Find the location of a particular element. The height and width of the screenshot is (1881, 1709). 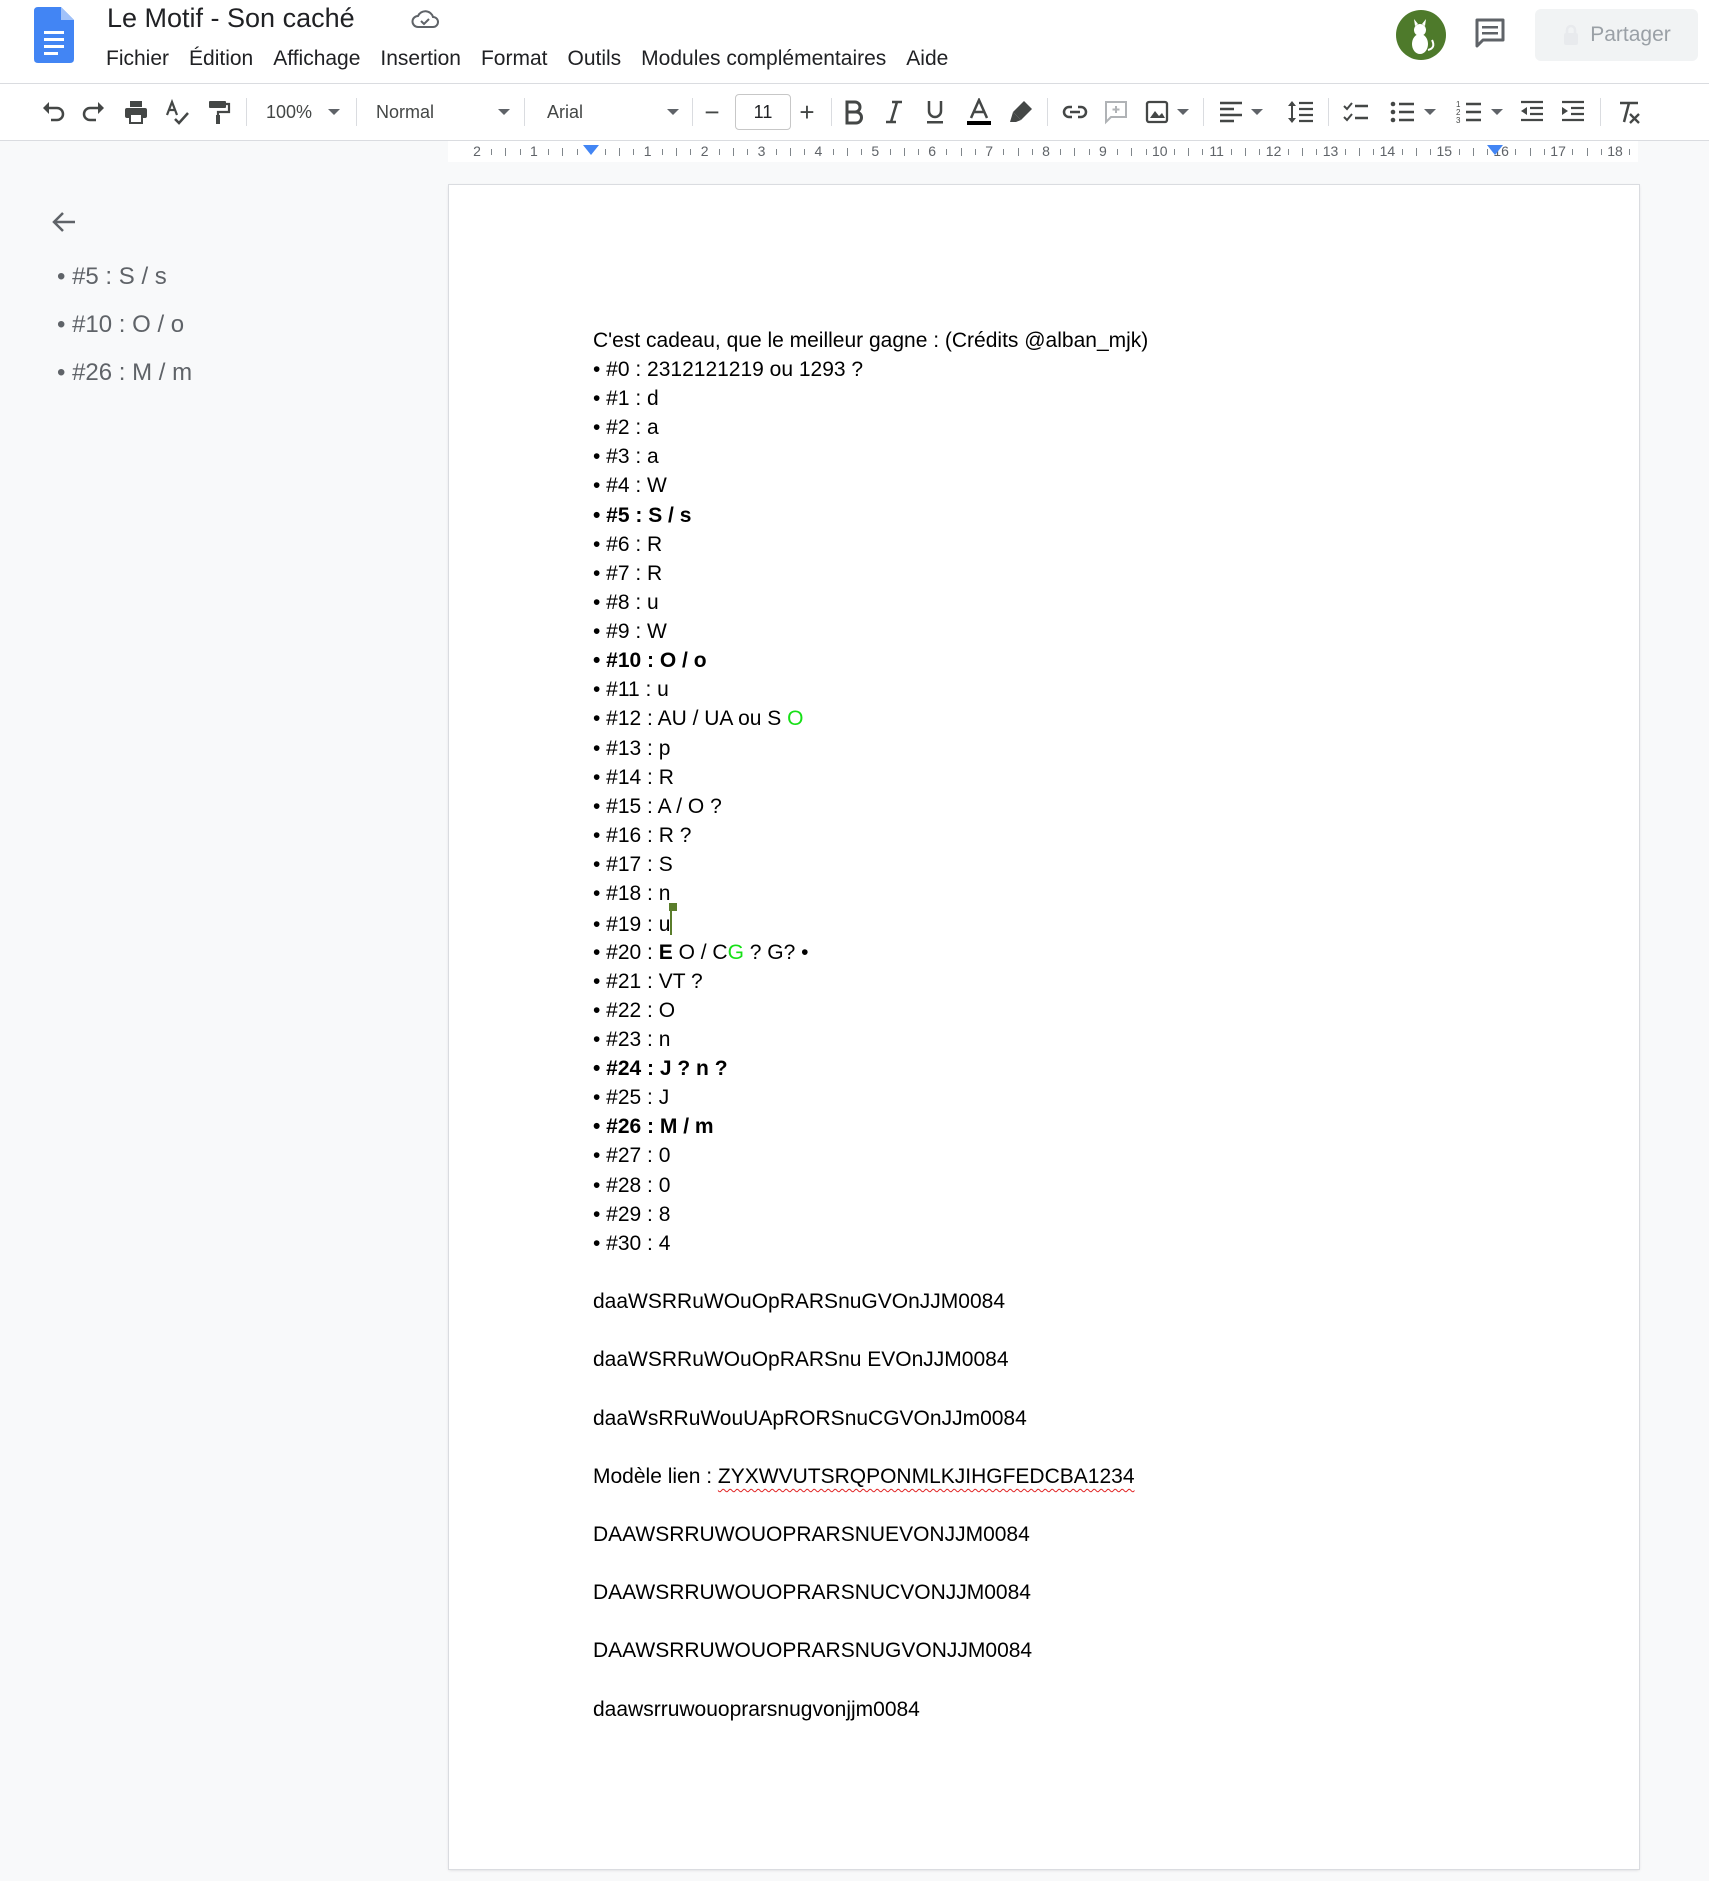

right-indent-marker is located at coordinates (1495, 150).